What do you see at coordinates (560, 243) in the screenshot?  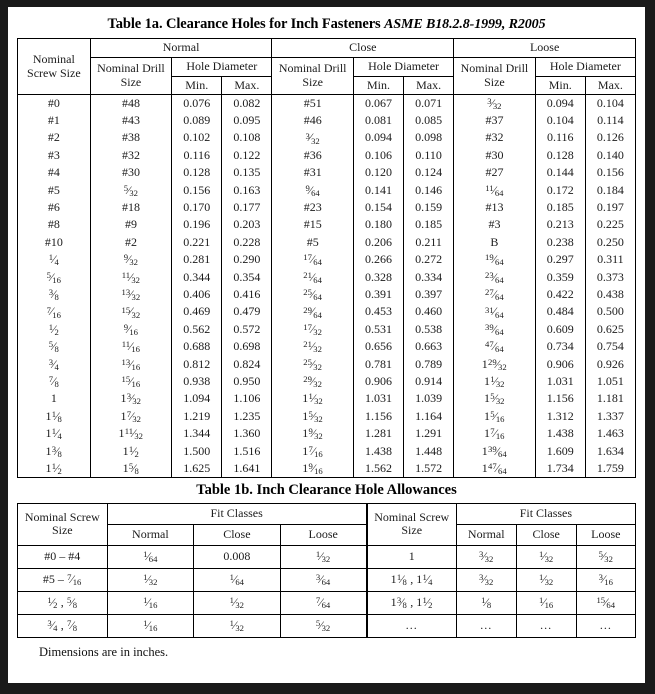 I see `cell-loose-min: 0.238` at bounding box center [560, 243].